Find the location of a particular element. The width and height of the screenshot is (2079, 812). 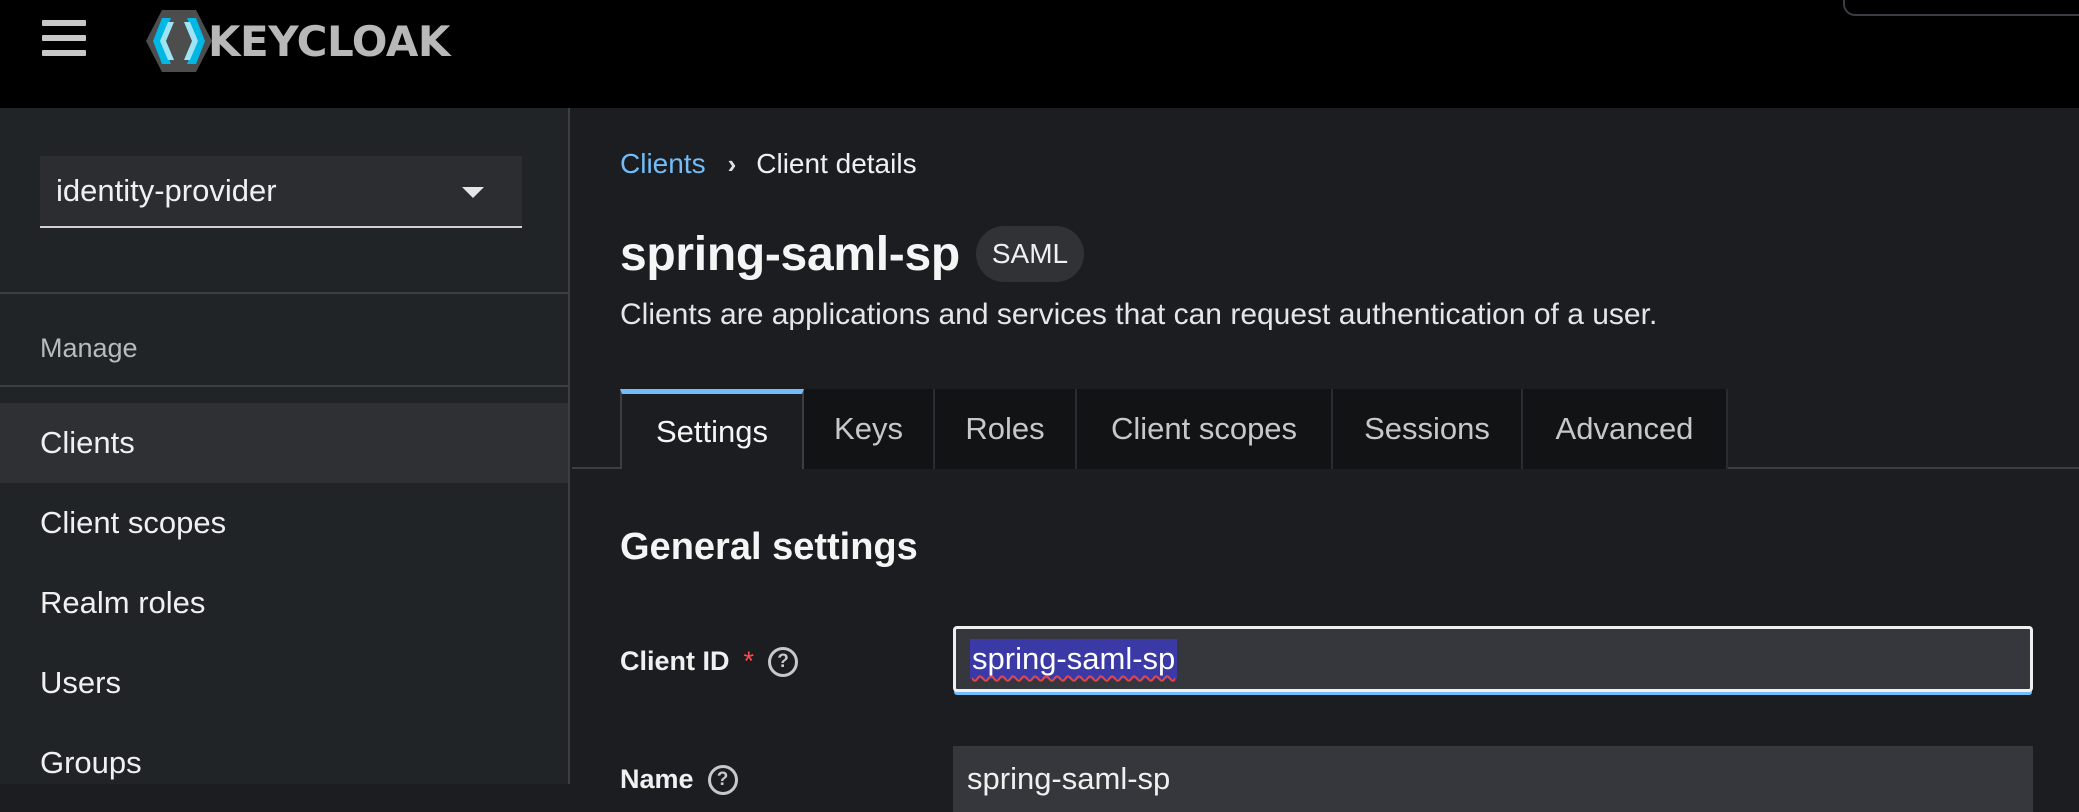

name-value: spring-saml-sp is located at coordinates (1069, 778).